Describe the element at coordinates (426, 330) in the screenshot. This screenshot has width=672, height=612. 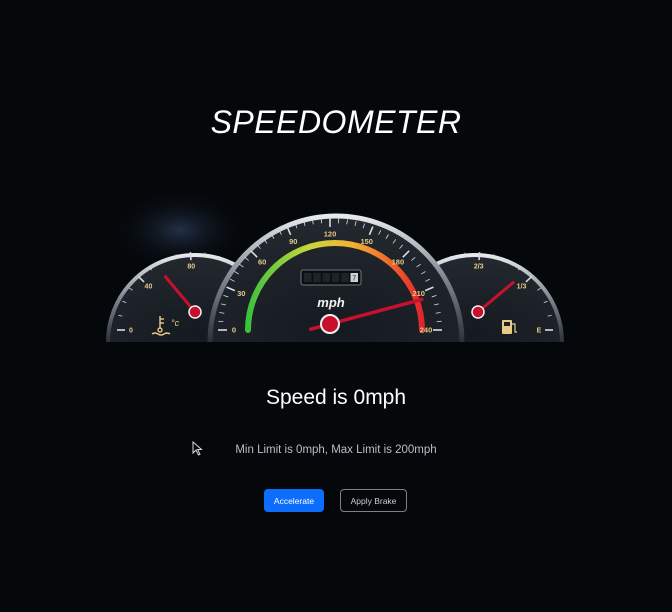
I see `speed-tick-label: 240` at that location.